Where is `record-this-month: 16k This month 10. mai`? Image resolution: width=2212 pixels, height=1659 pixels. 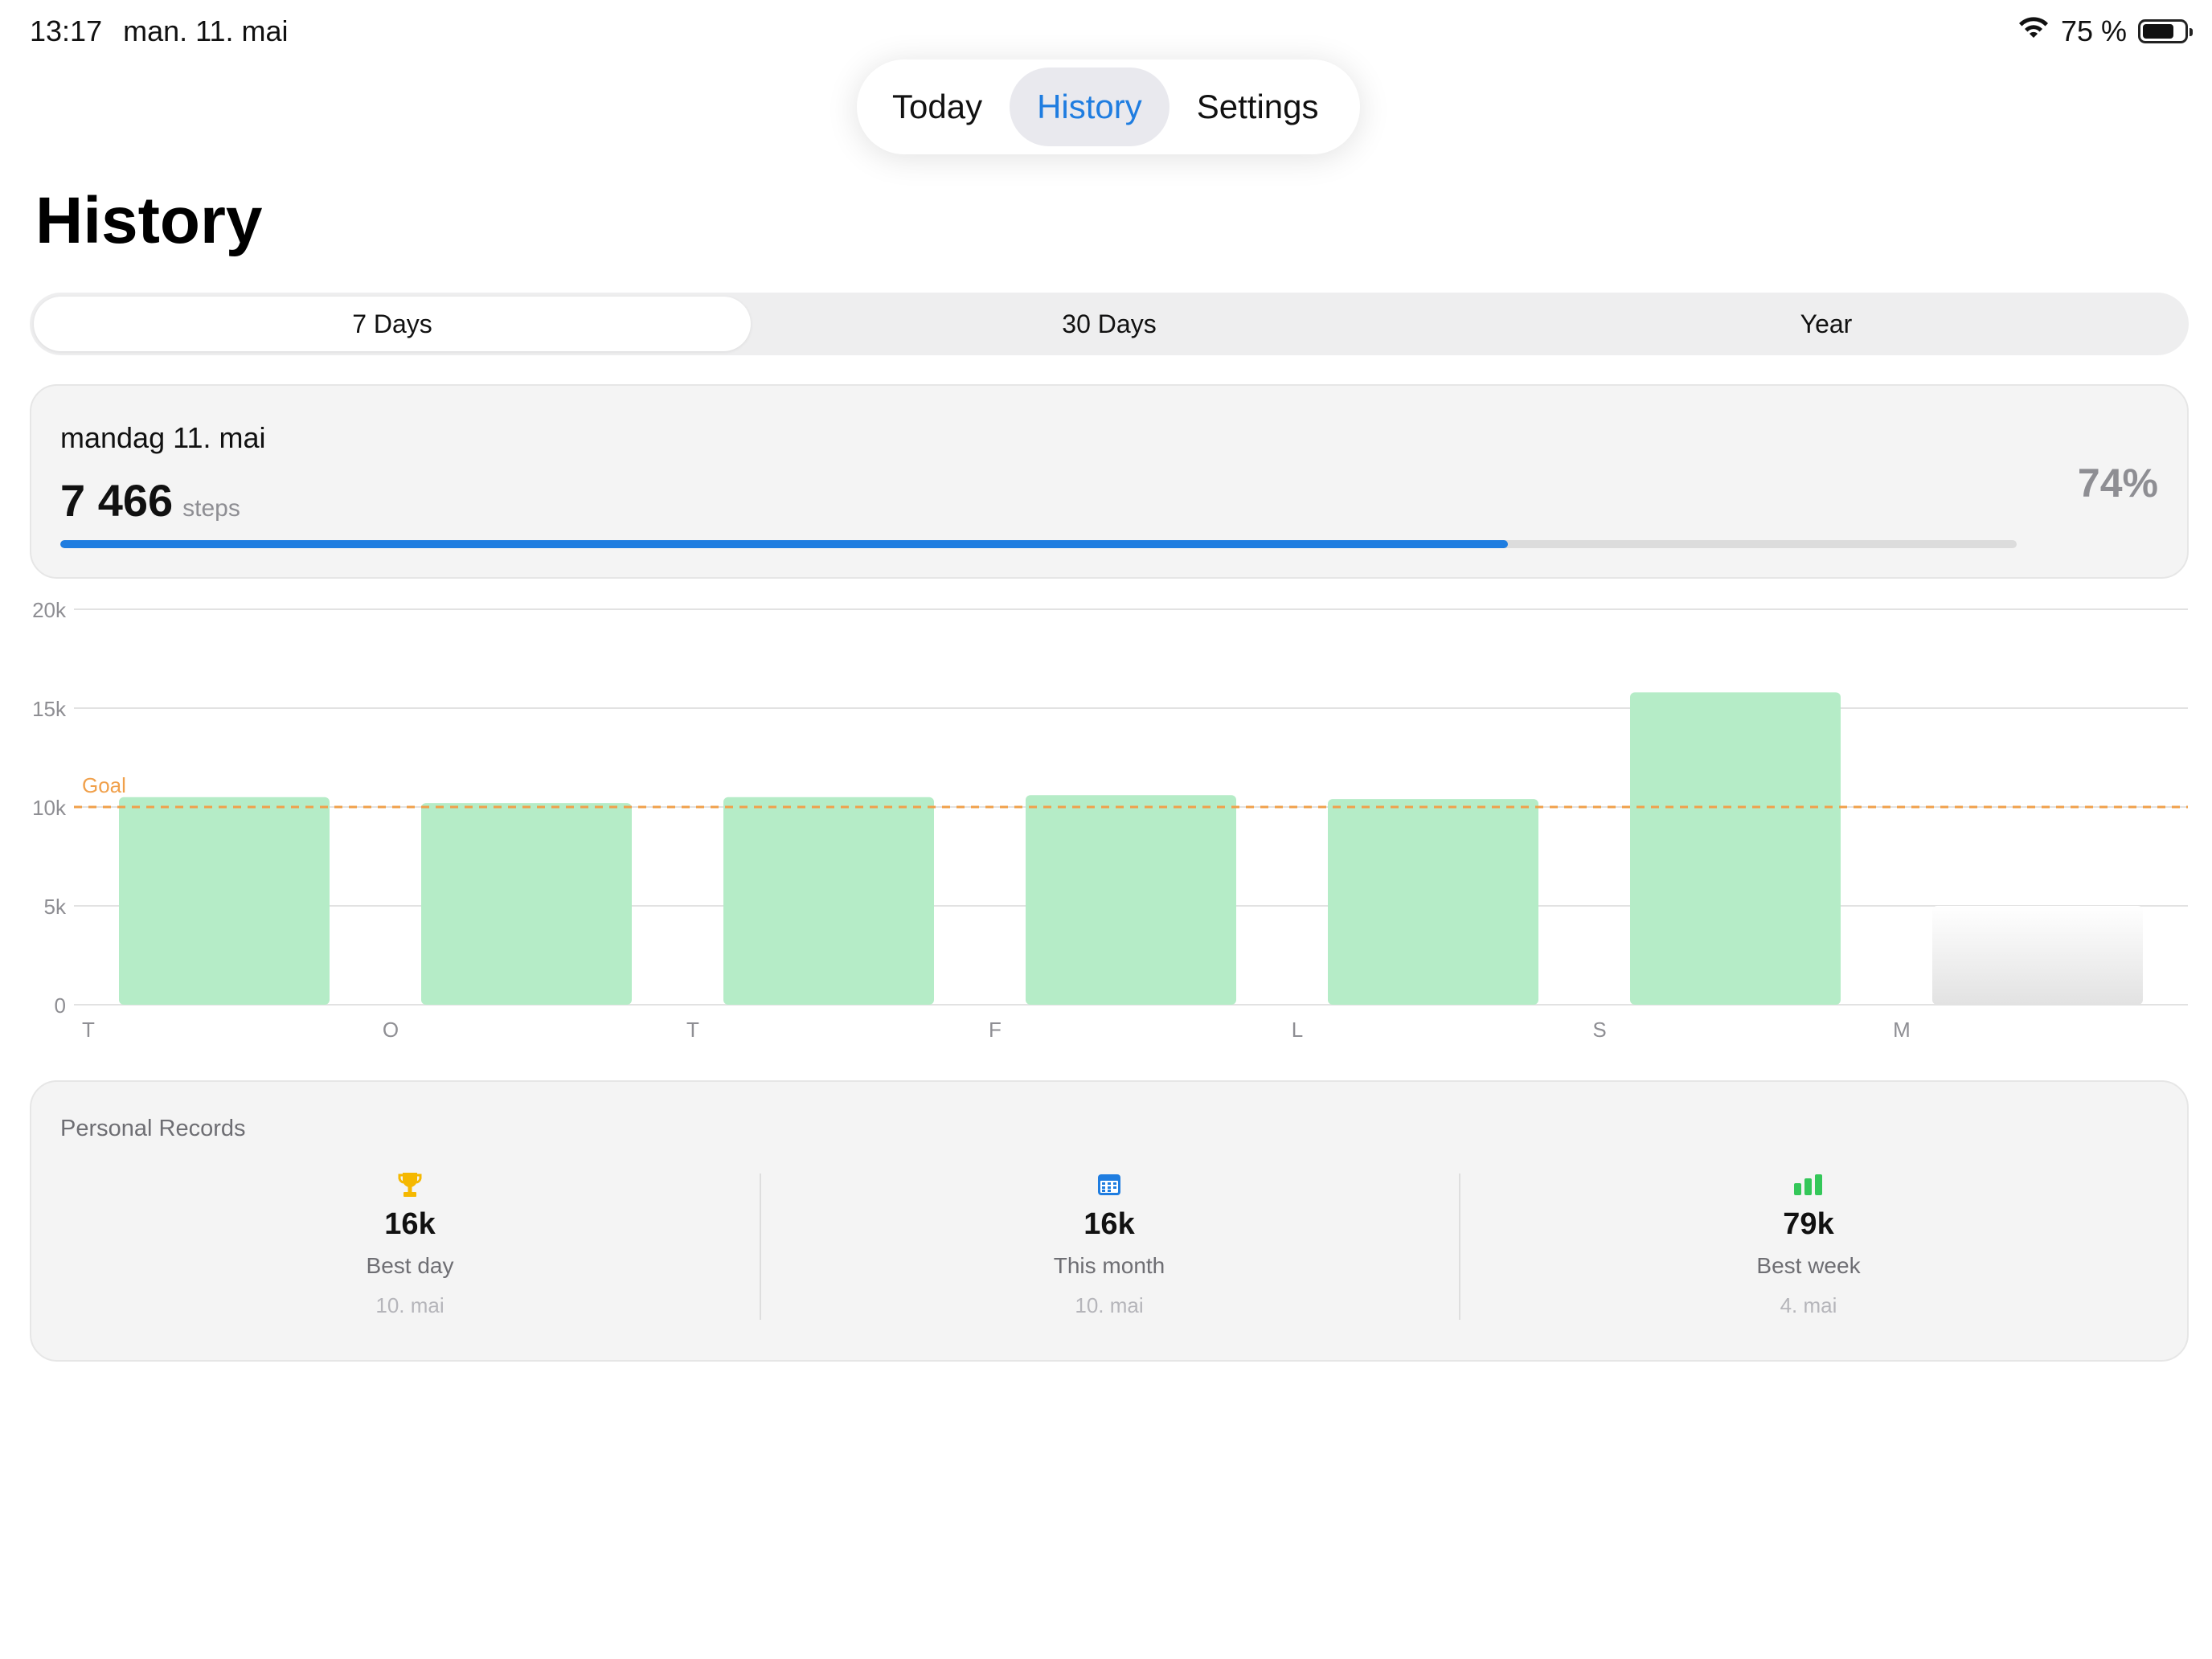 record-this-month: 16k This month 10. mai is located at coordinates (1109, 1245).